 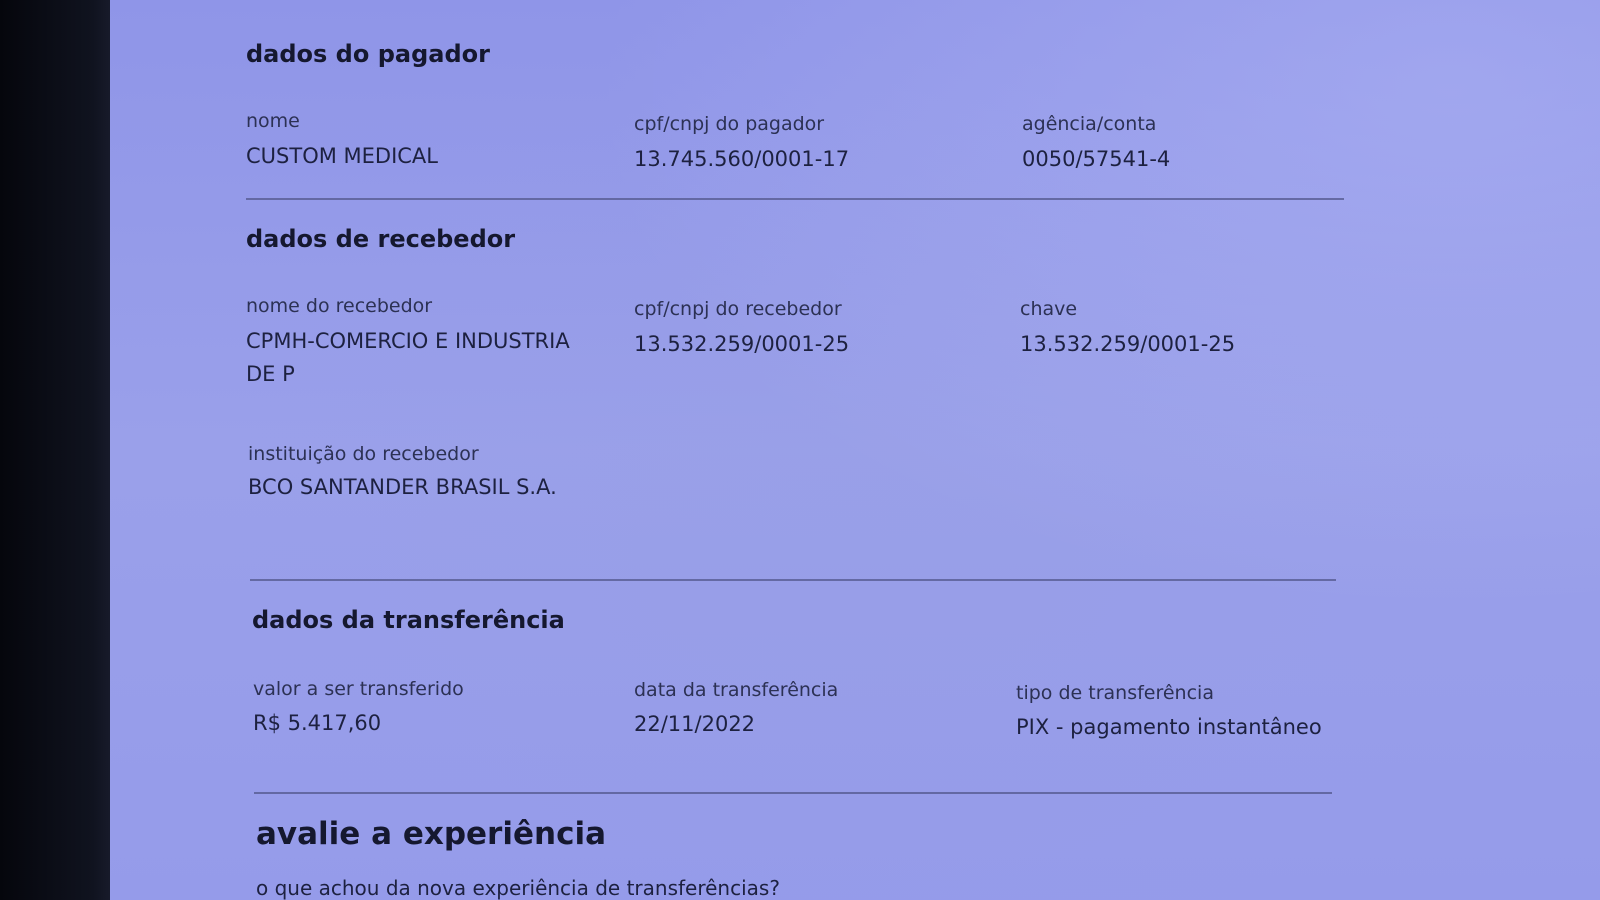 I want to click on payer-doc-label: cpf/cnpj do pagador, so click(x=729, y=124).